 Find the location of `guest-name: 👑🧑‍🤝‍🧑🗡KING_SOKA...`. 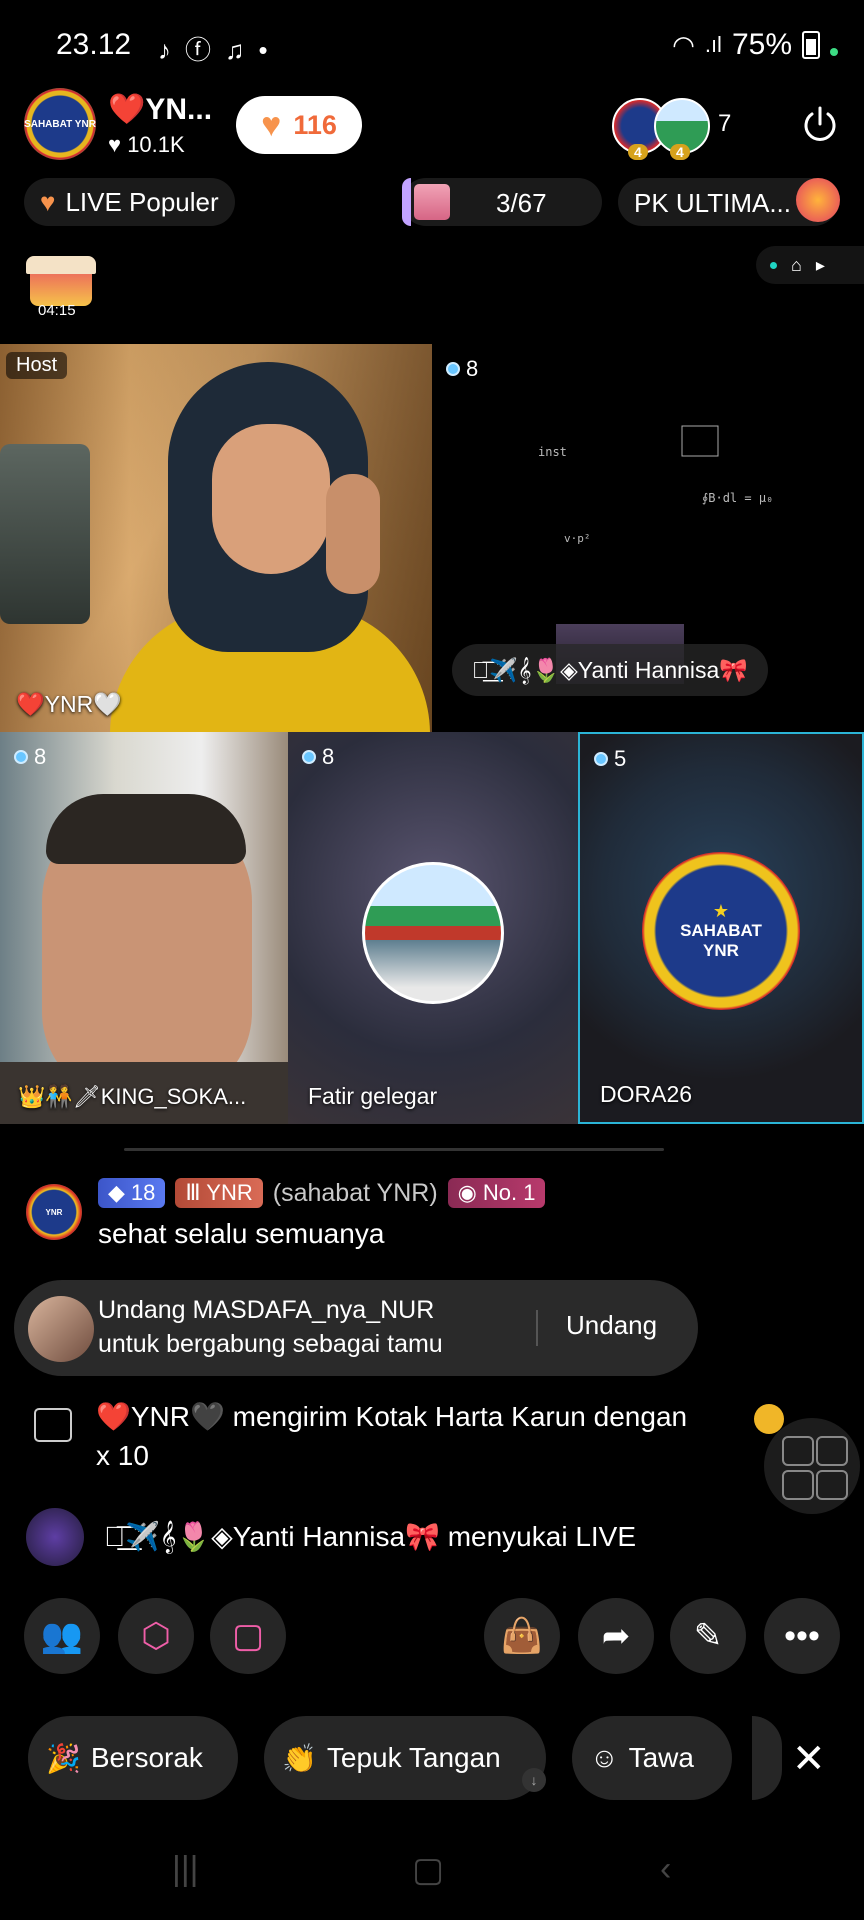

guest-name: 👑🧑‍🤝‍🧑🗡KING_SOKA... is located at coordinates (132, 1096).